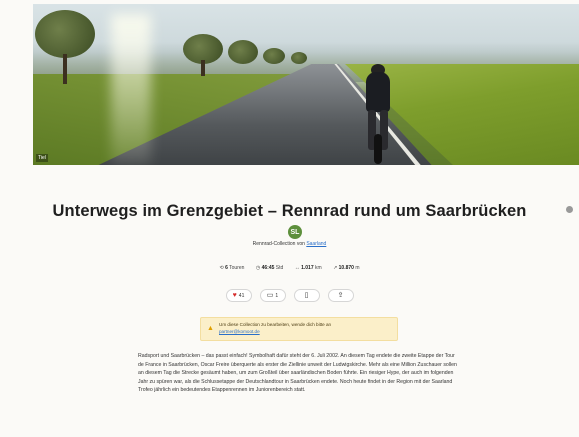 Image resolution: width=579 pixels, height=437 pixels. What do you see at coordinates (335, 268) in the screenshot?
I see `elevation-icon: ↗` at bounding box center [335, 268].